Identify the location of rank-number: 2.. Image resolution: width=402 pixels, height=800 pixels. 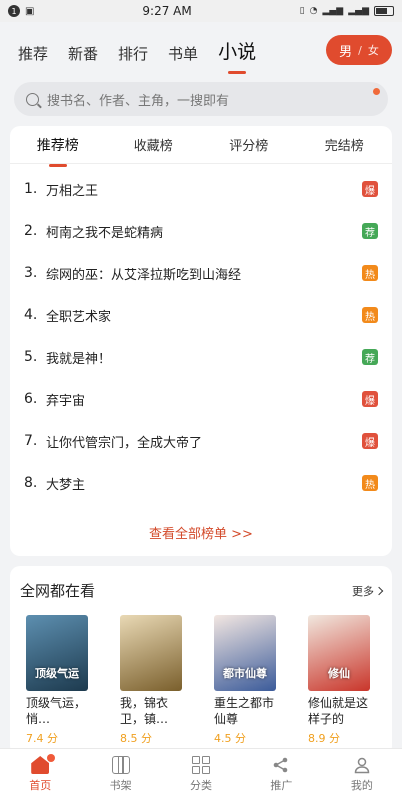
(31, 231).